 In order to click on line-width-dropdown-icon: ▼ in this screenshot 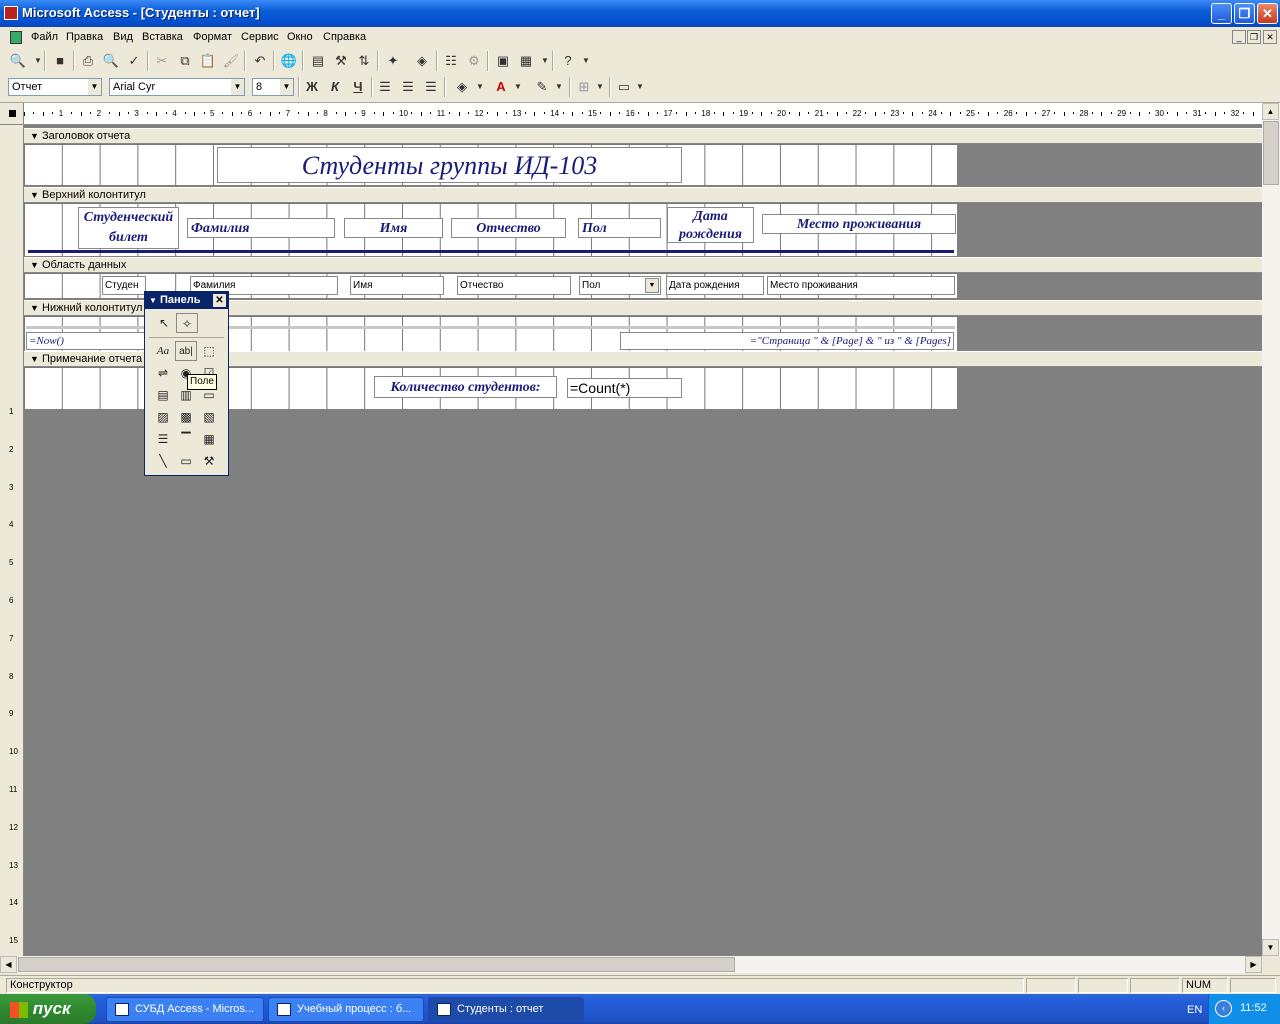, I will do `click(640, 87)`.